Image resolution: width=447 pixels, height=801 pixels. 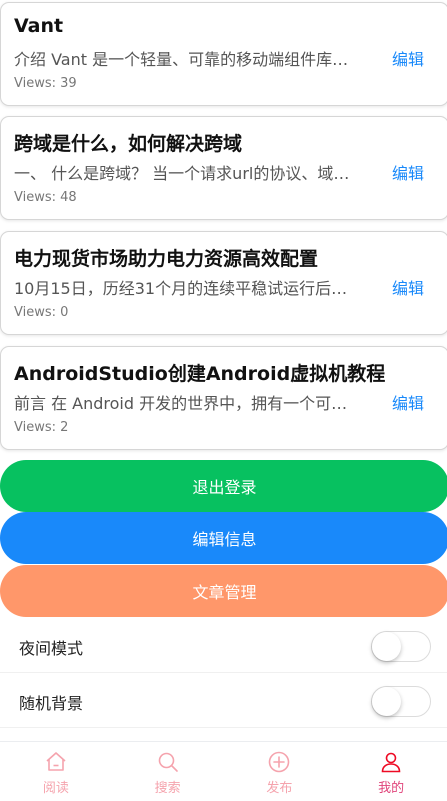 I want to click on tab-mine: 我的, so click(x=391, y=771).